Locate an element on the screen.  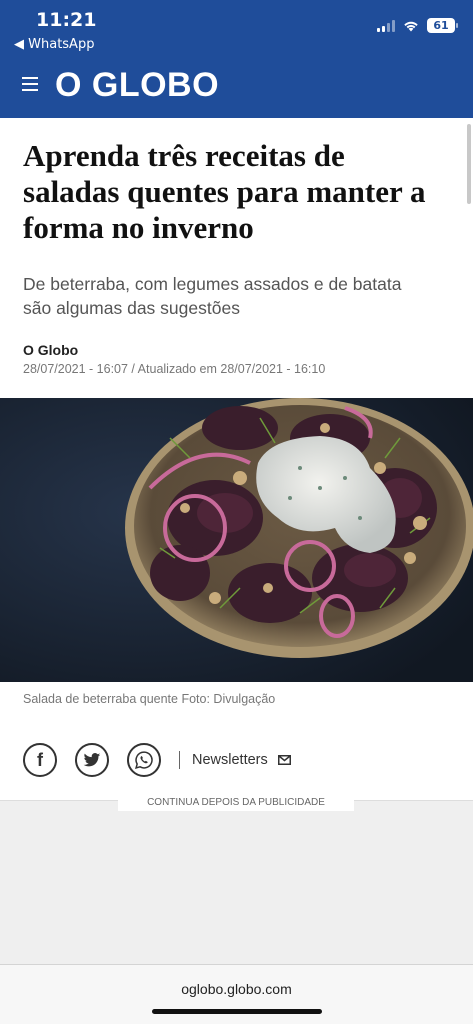
whatsapp-icon is located at coordinates (144, 760).